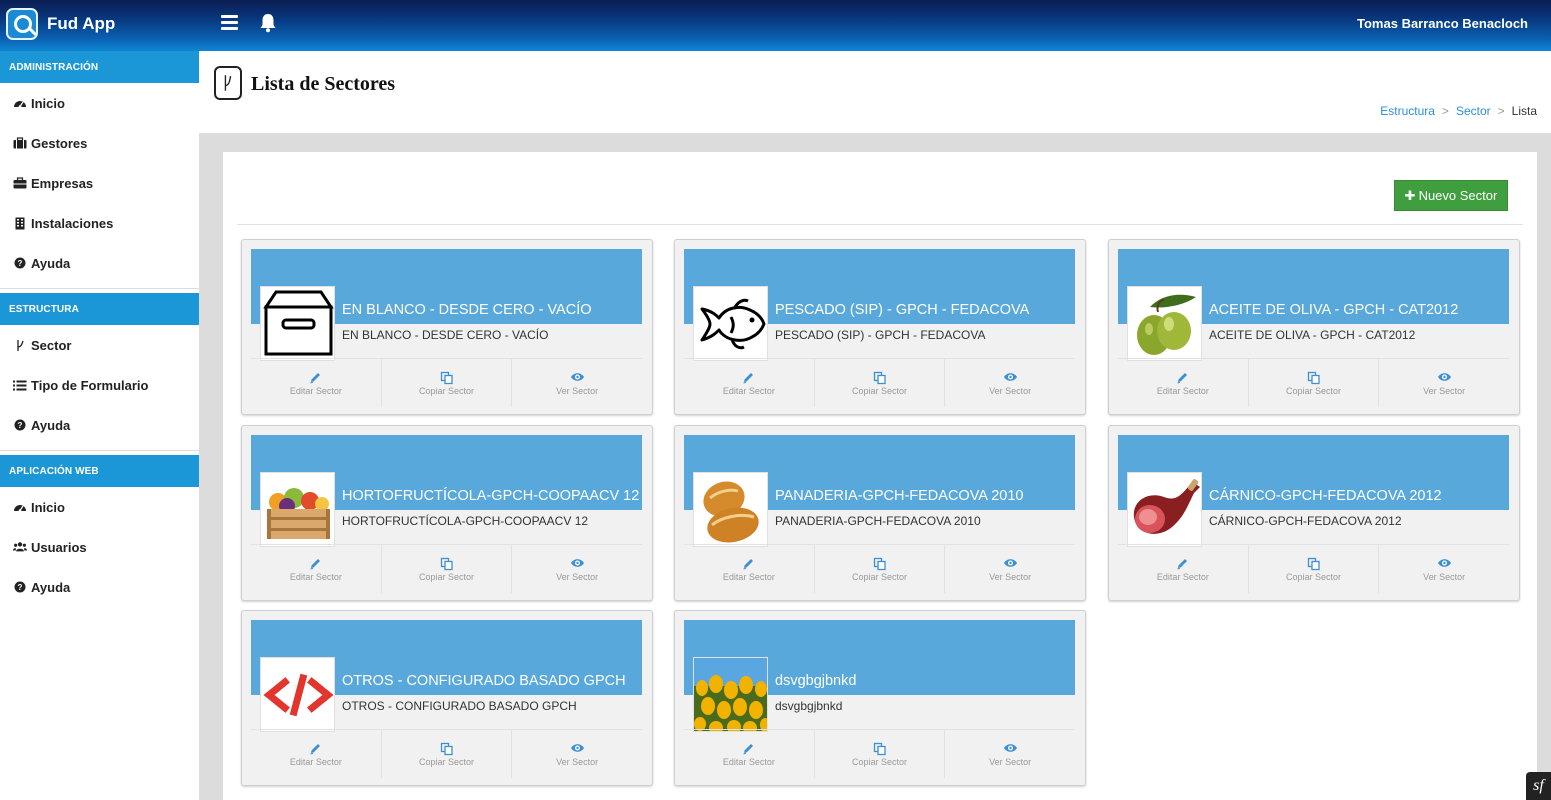  What do you see at coordinates (20, 385) in the screenshot?
I see `list-icon` at bounding box center [20, 385].